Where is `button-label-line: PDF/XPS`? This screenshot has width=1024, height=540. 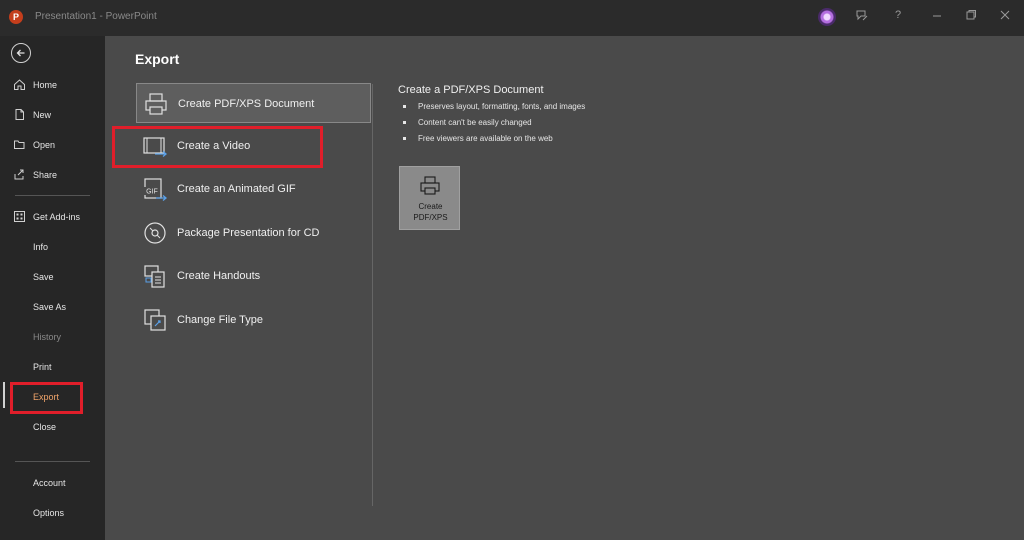 button-label-line: PDF/XPS is located at coordinates (430, 217).